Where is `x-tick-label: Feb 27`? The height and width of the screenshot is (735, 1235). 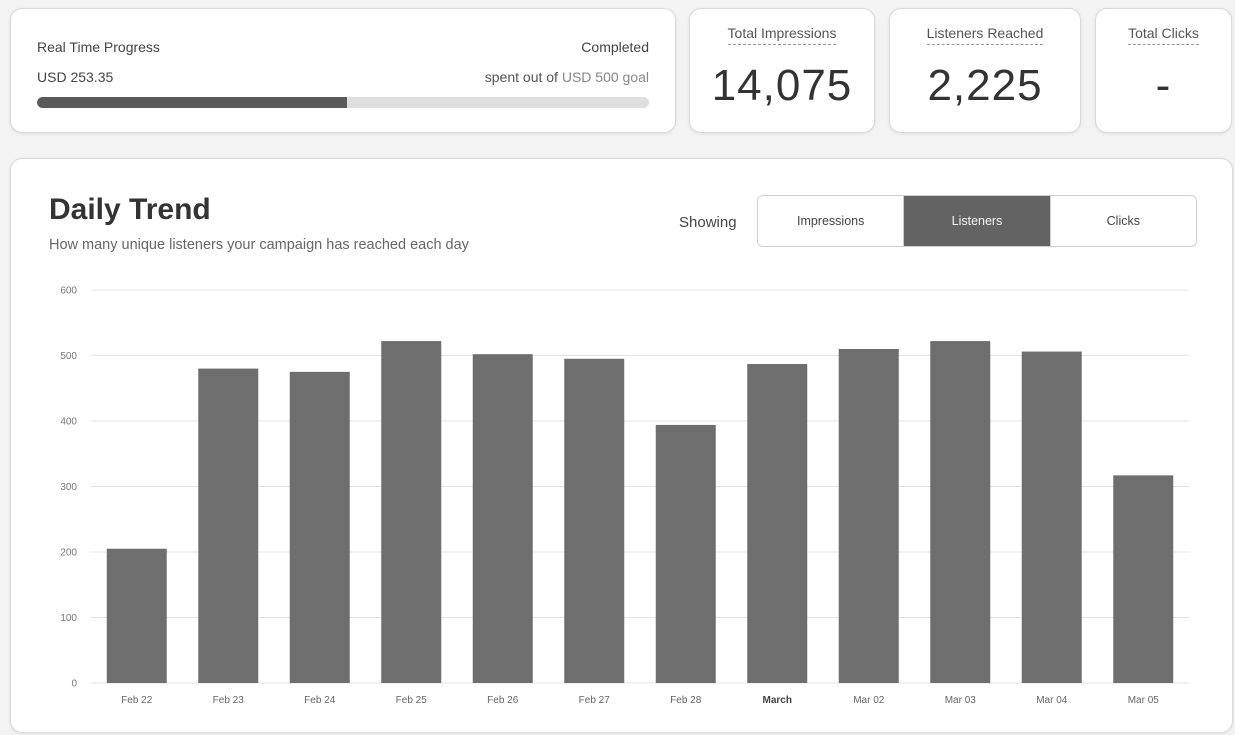 x-tick-label: Feb 27 is located at coordinates (595, 700).